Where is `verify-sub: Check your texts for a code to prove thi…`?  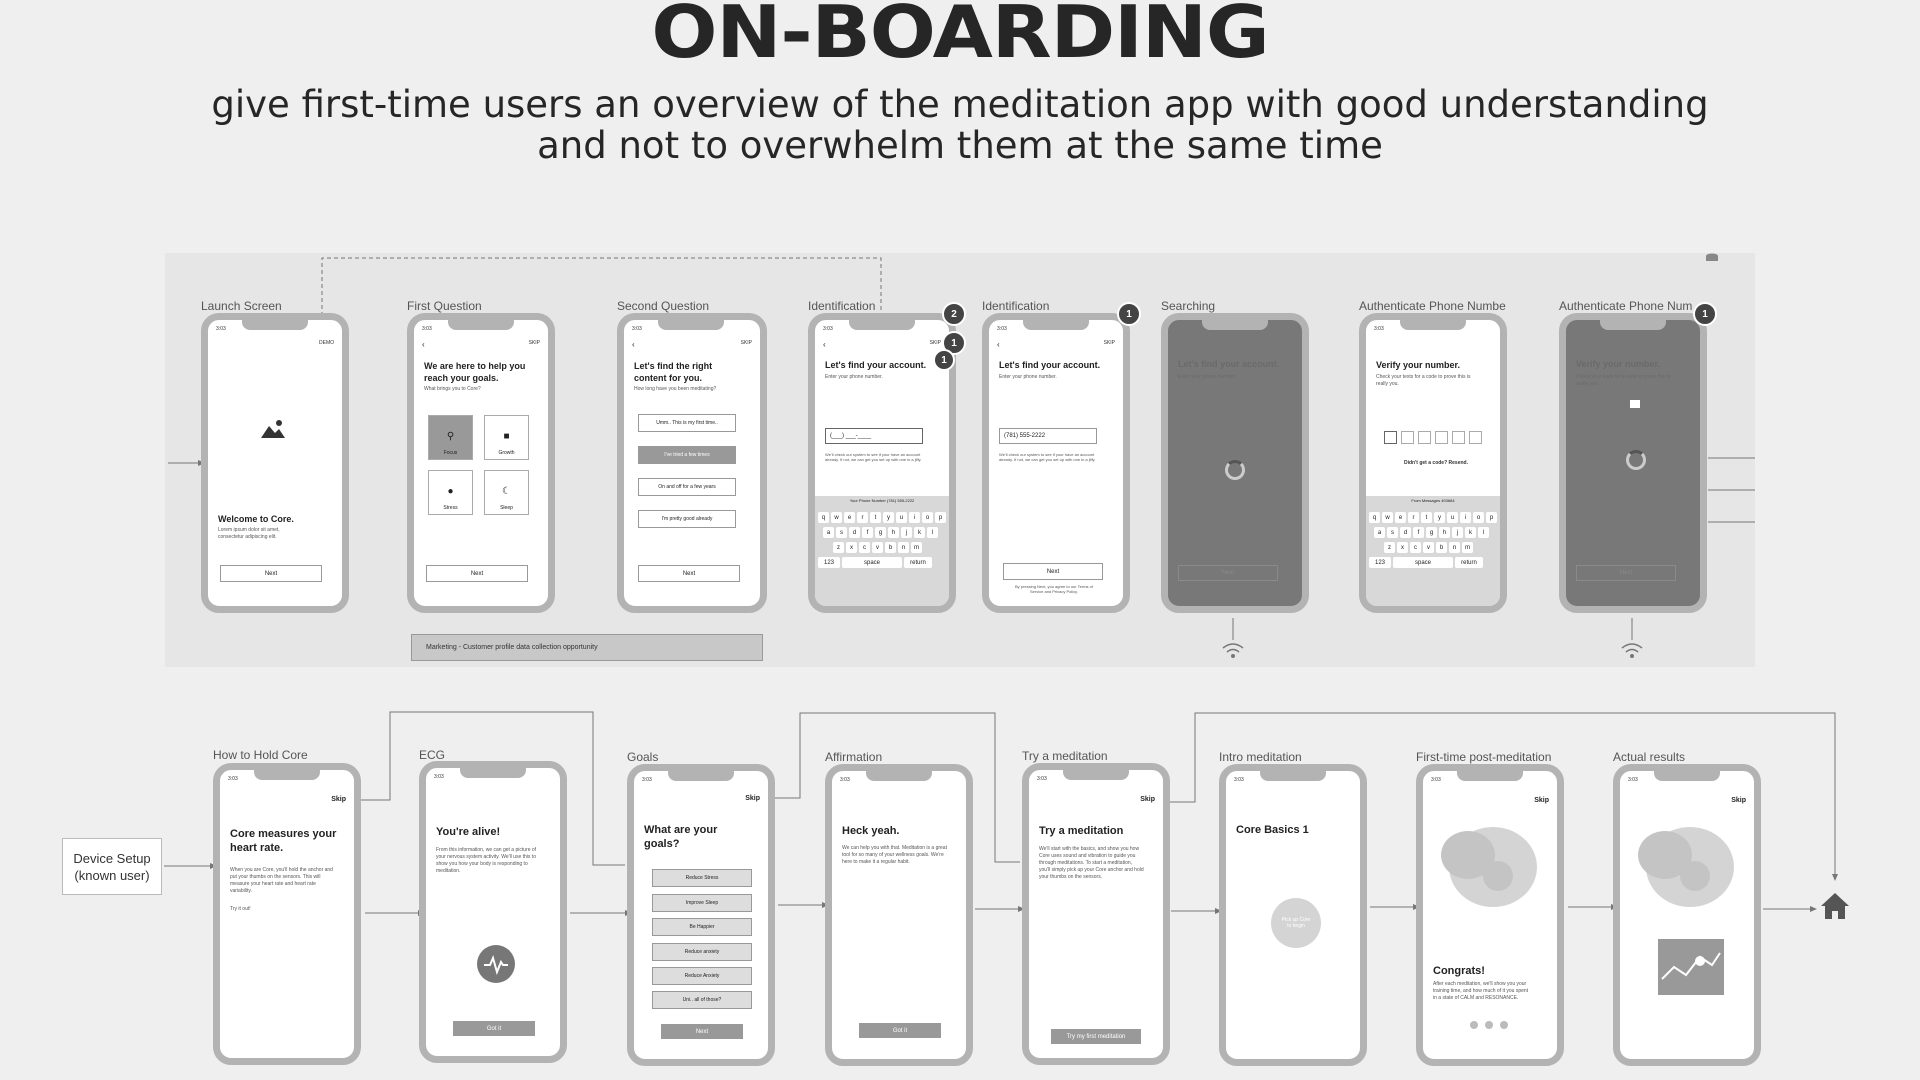 verify-sub: Check your texts for a code to prove thi… is located at coordinates (1623, 380).